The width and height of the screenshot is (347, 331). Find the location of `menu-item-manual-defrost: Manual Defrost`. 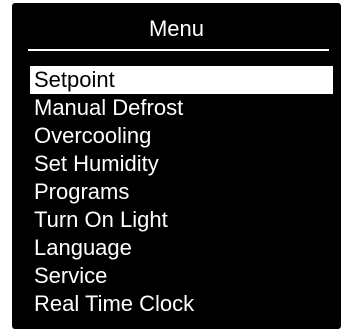

menu-item-manual-defrost: Manual Defrost is located at coordinates (181, 108).